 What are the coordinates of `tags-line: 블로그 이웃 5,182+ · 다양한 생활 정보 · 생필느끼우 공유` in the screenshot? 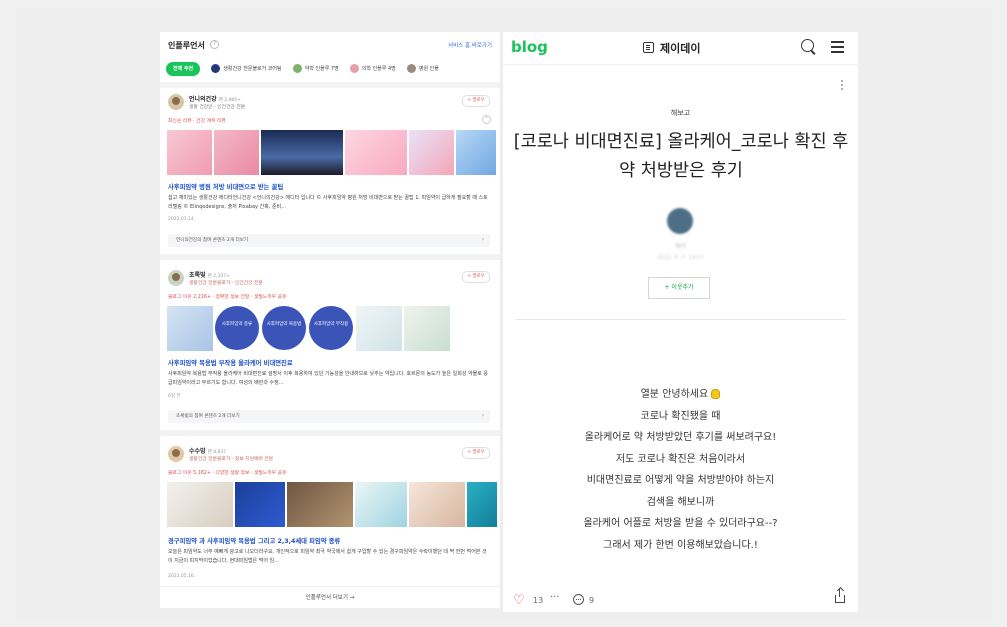 It's located at (227, 473).